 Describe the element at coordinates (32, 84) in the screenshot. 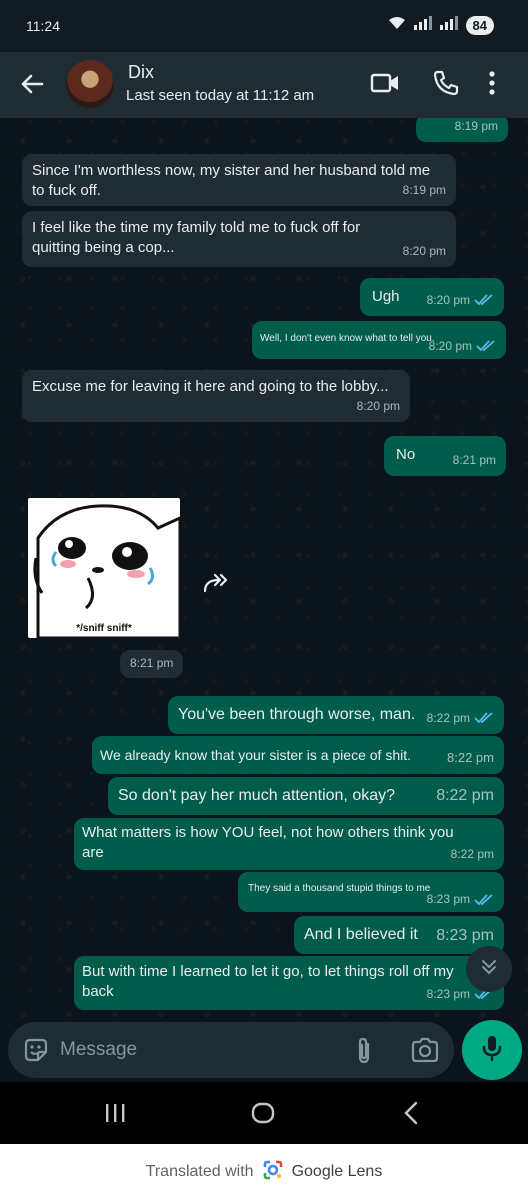

I see `back-arrow-icon` at that location.